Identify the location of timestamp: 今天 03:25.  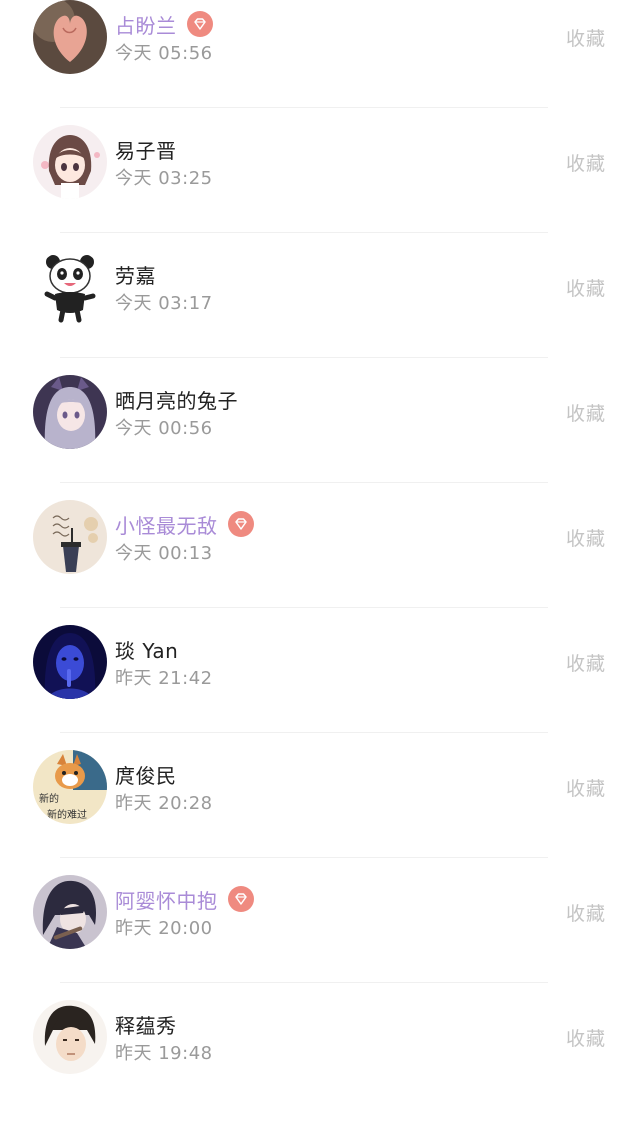
(164, 178).